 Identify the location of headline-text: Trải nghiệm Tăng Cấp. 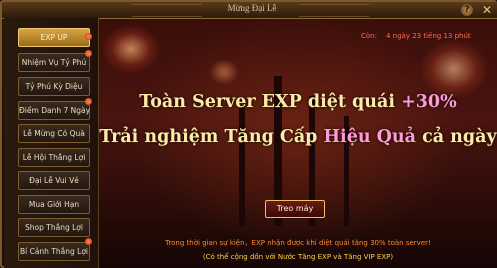
(208, 137).